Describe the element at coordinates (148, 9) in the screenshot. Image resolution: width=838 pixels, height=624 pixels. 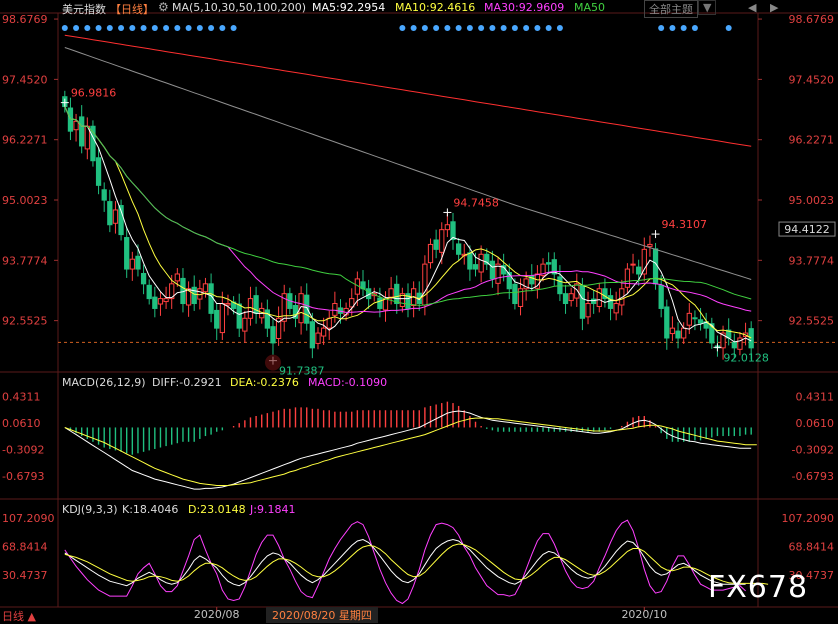
I see `period-close-bracket: 】` at that location.